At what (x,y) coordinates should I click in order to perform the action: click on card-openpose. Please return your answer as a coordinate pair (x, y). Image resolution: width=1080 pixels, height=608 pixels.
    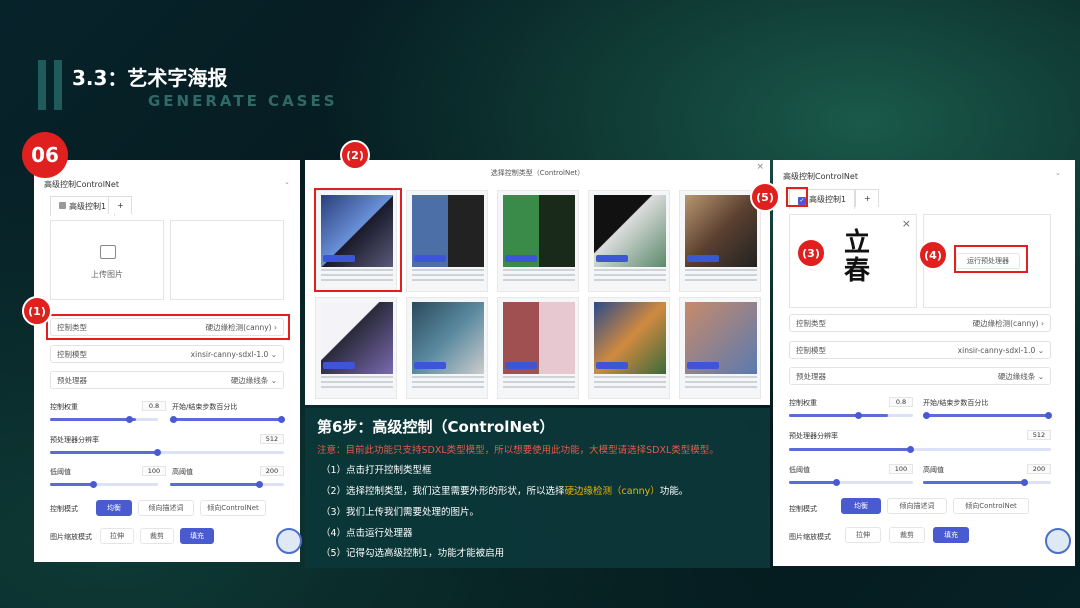
    Looking at the image, I should click on (356, 348).